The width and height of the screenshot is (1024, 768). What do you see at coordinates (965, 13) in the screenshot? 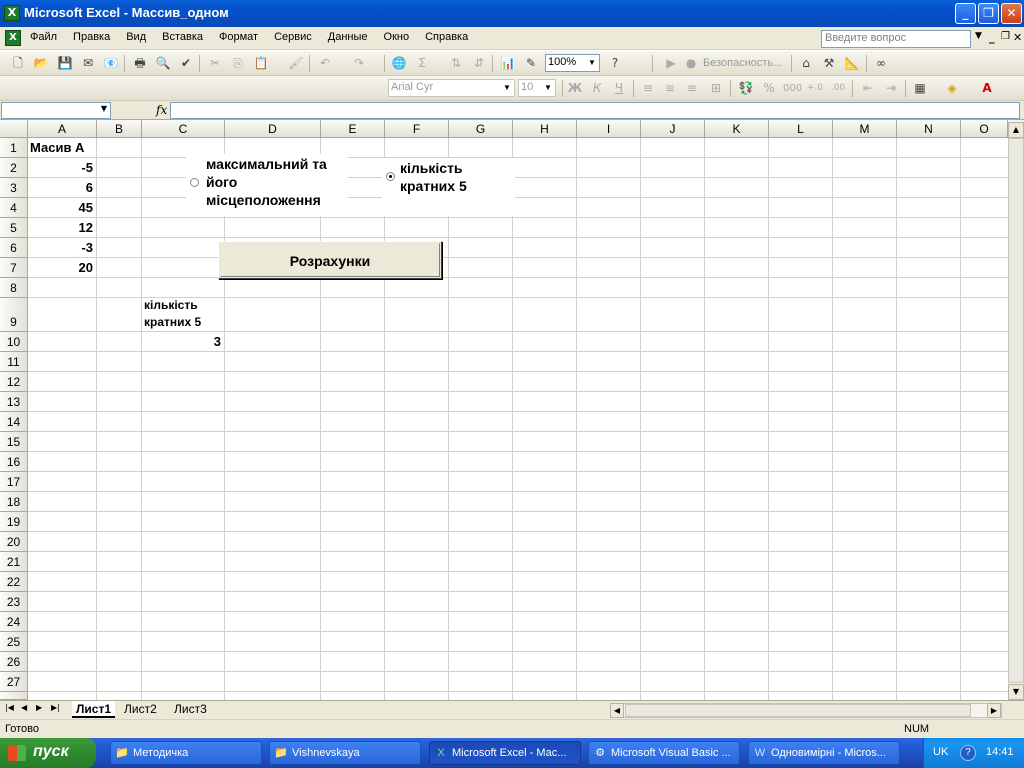
I see `minimize-button: _` at bounding box center [965, 13].